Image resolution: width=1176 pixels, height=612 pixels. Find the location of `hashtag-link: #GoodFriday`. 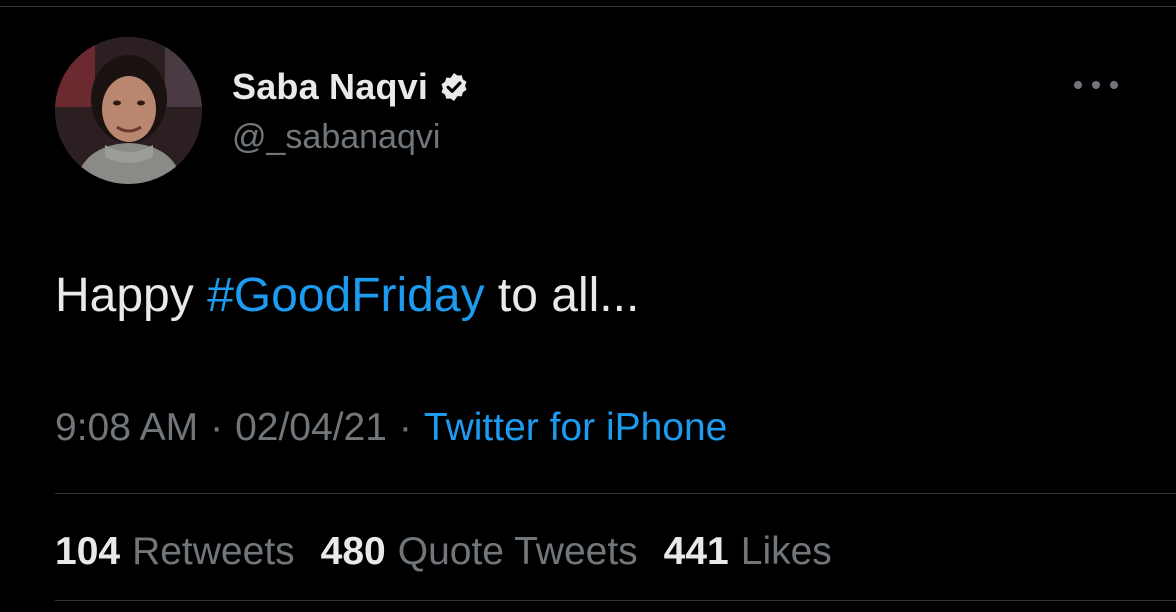

hashtag-link: #GoodFriday is located at coordinates (345, 295).